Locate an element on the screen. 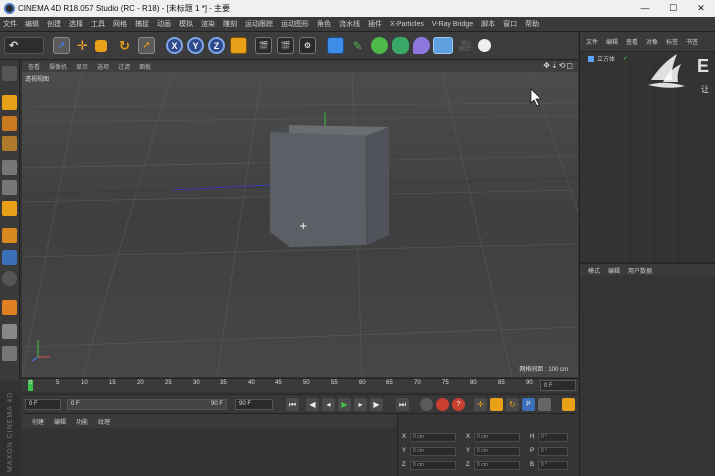 The width and height of the screenshot is (715, 476). mat-menu-function: 功能 is located at coordinates (82, 421).